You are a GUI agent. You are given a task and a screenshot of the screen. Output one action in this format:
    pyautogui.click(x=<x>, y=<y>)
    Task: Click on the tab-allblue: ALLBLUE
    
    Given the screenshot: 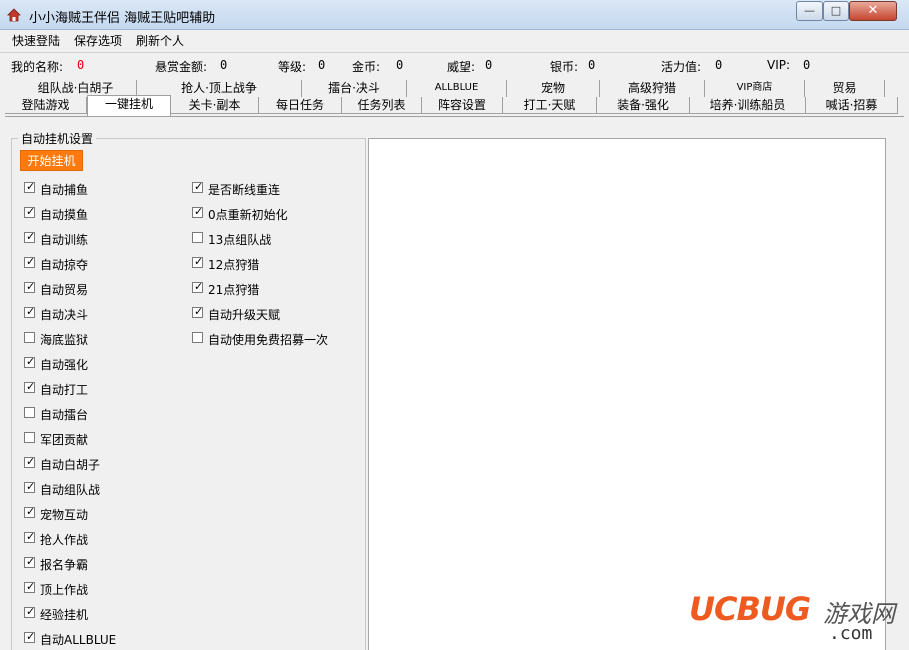 What is the action you would take?
    pyautogui.click(x=457, y=88)
    